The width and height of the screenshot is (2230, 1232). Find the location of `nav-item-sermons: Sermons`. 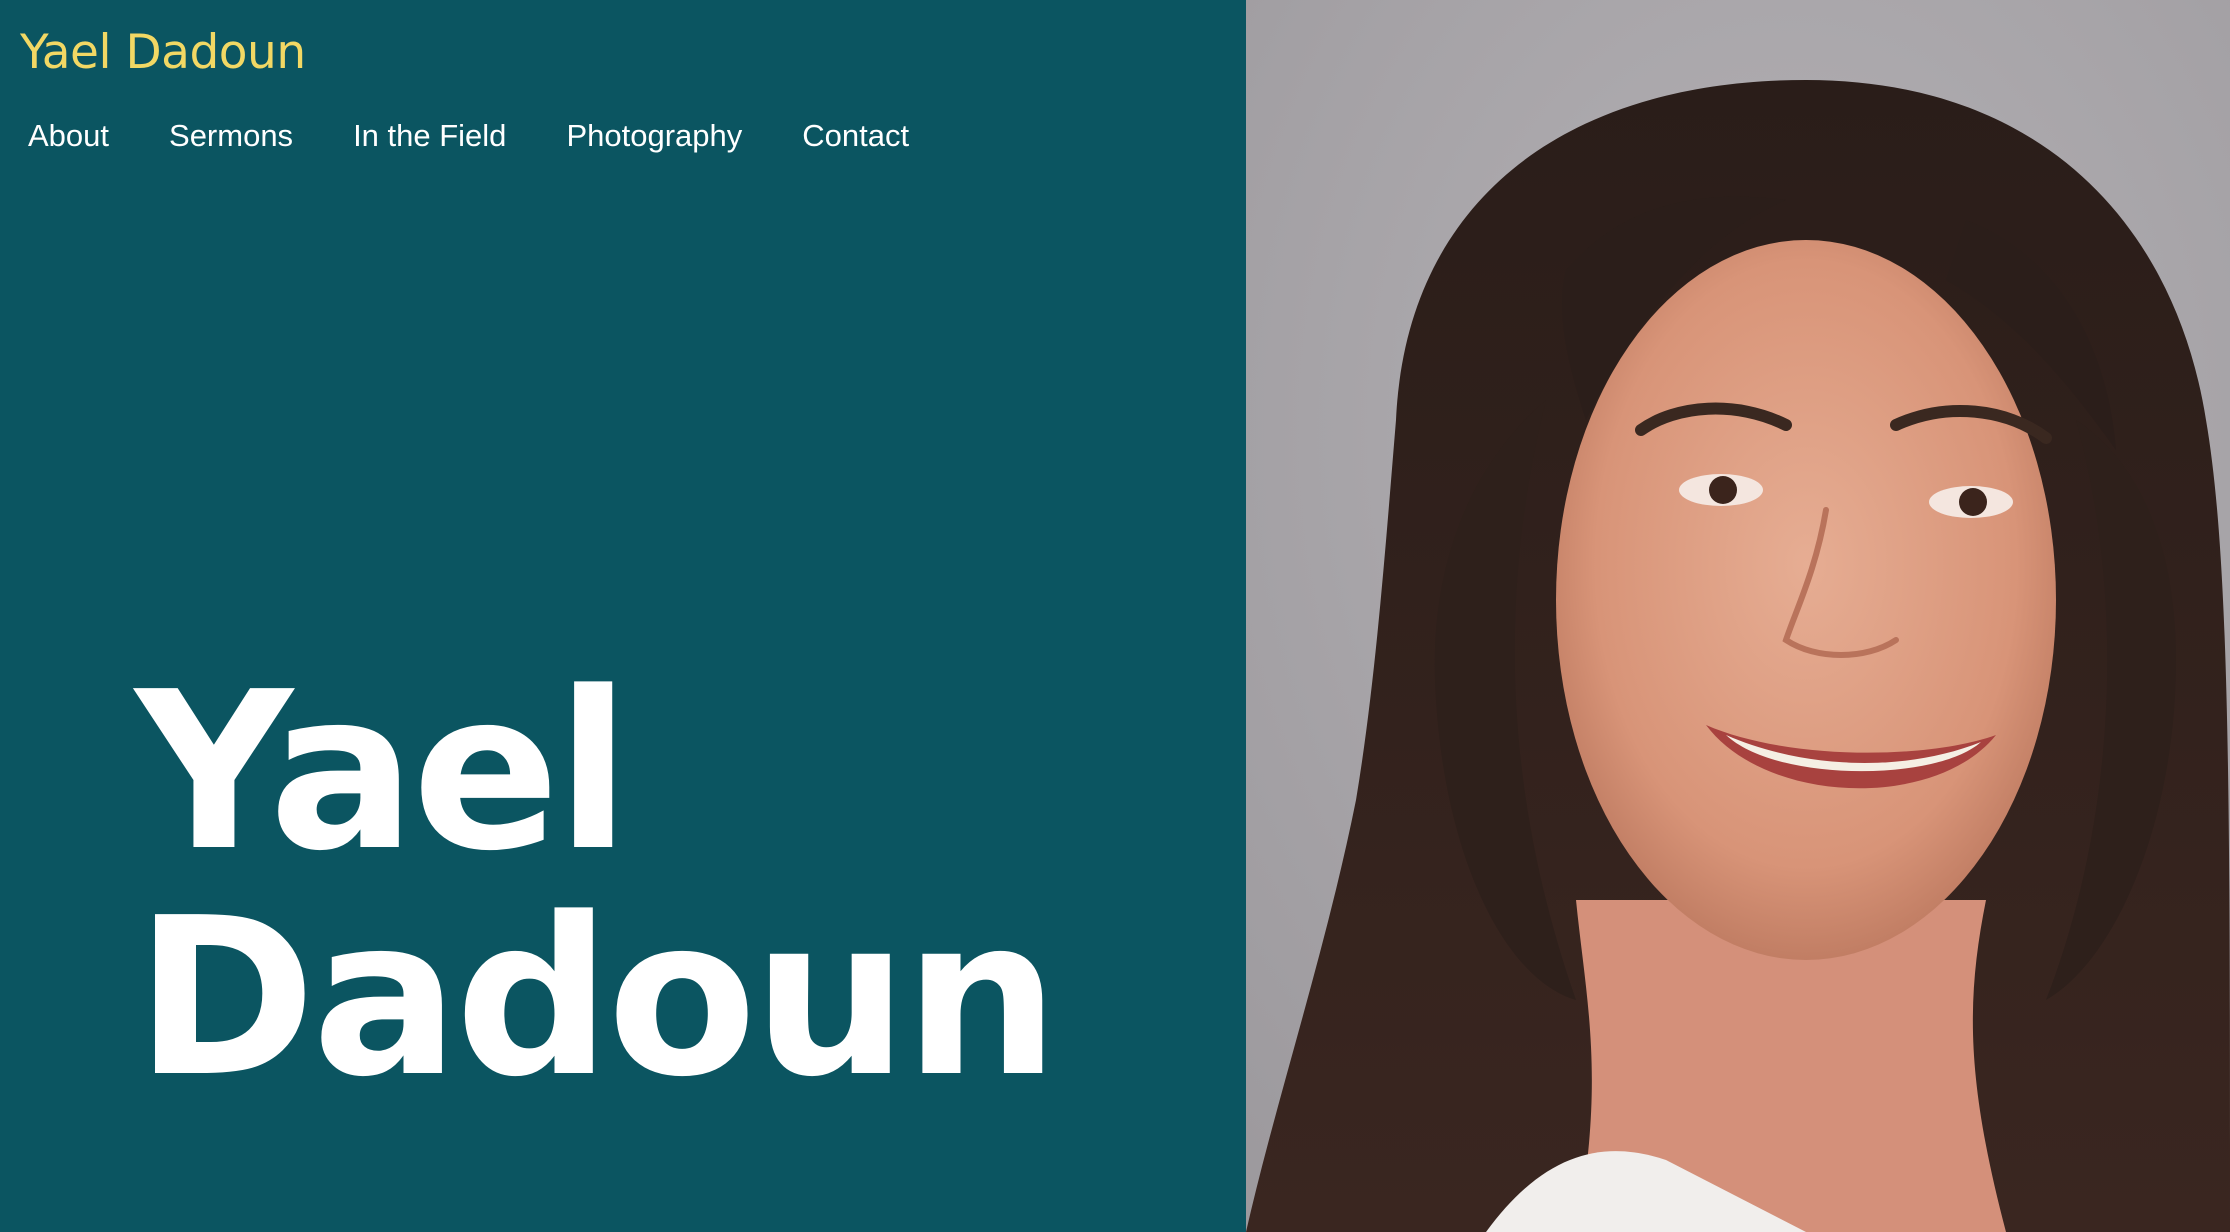

nav-item-sermons: Sermons is located at coordinates (231, 136).